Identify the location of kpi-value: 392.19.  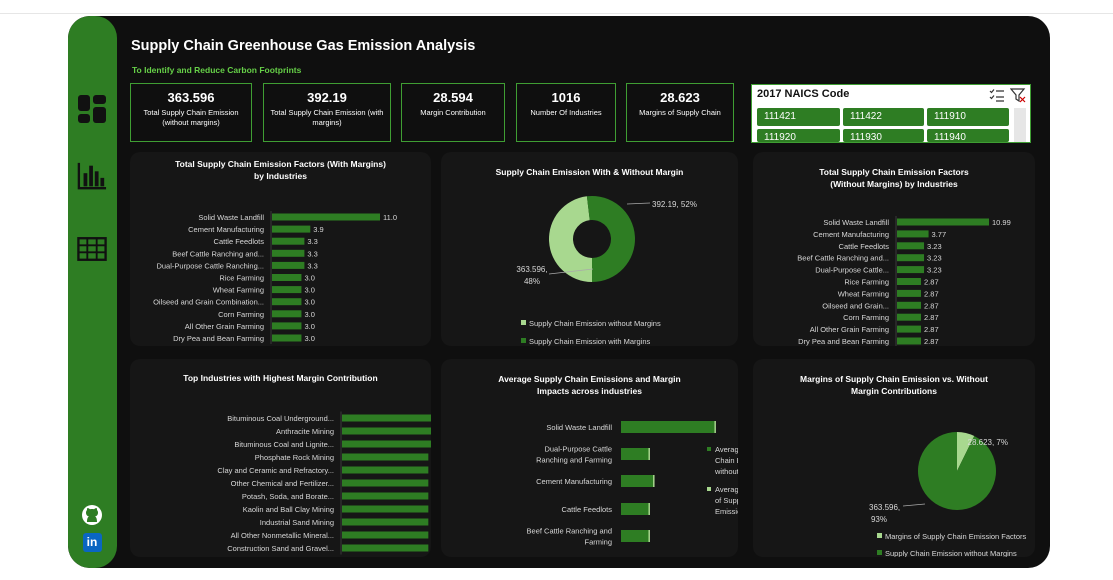
(327, 97).